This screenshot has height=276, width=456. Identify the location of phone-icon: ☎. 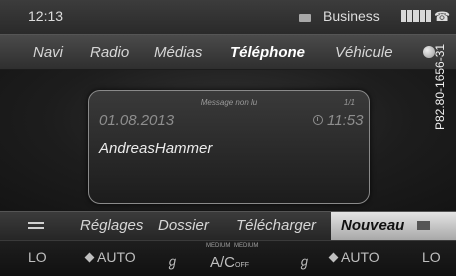
(442, 16).